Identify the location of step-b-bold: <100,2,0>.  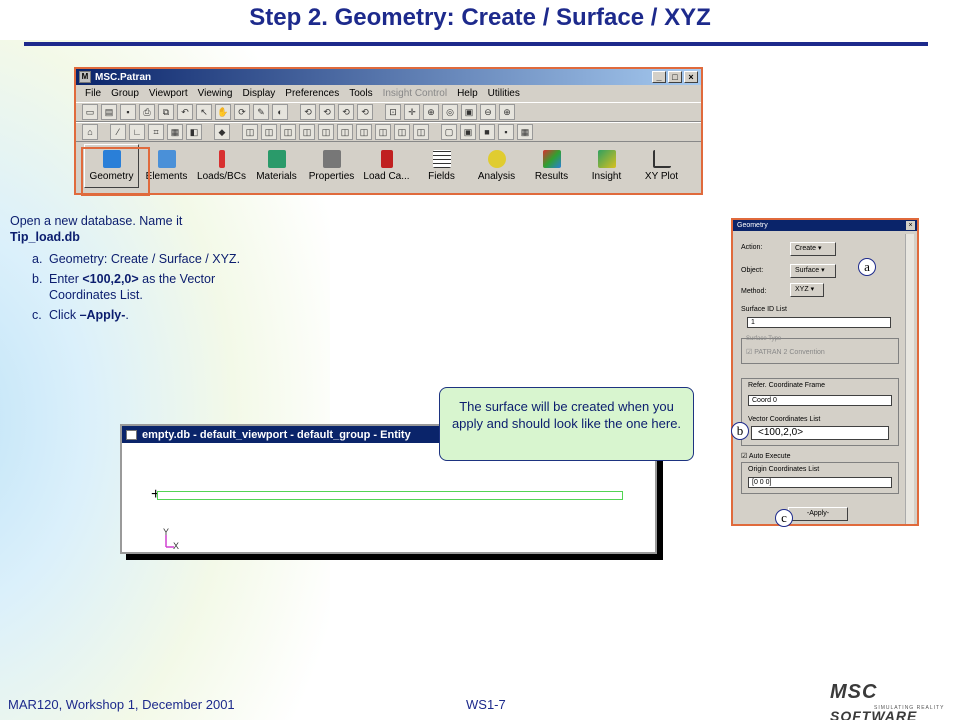
(110, 279).